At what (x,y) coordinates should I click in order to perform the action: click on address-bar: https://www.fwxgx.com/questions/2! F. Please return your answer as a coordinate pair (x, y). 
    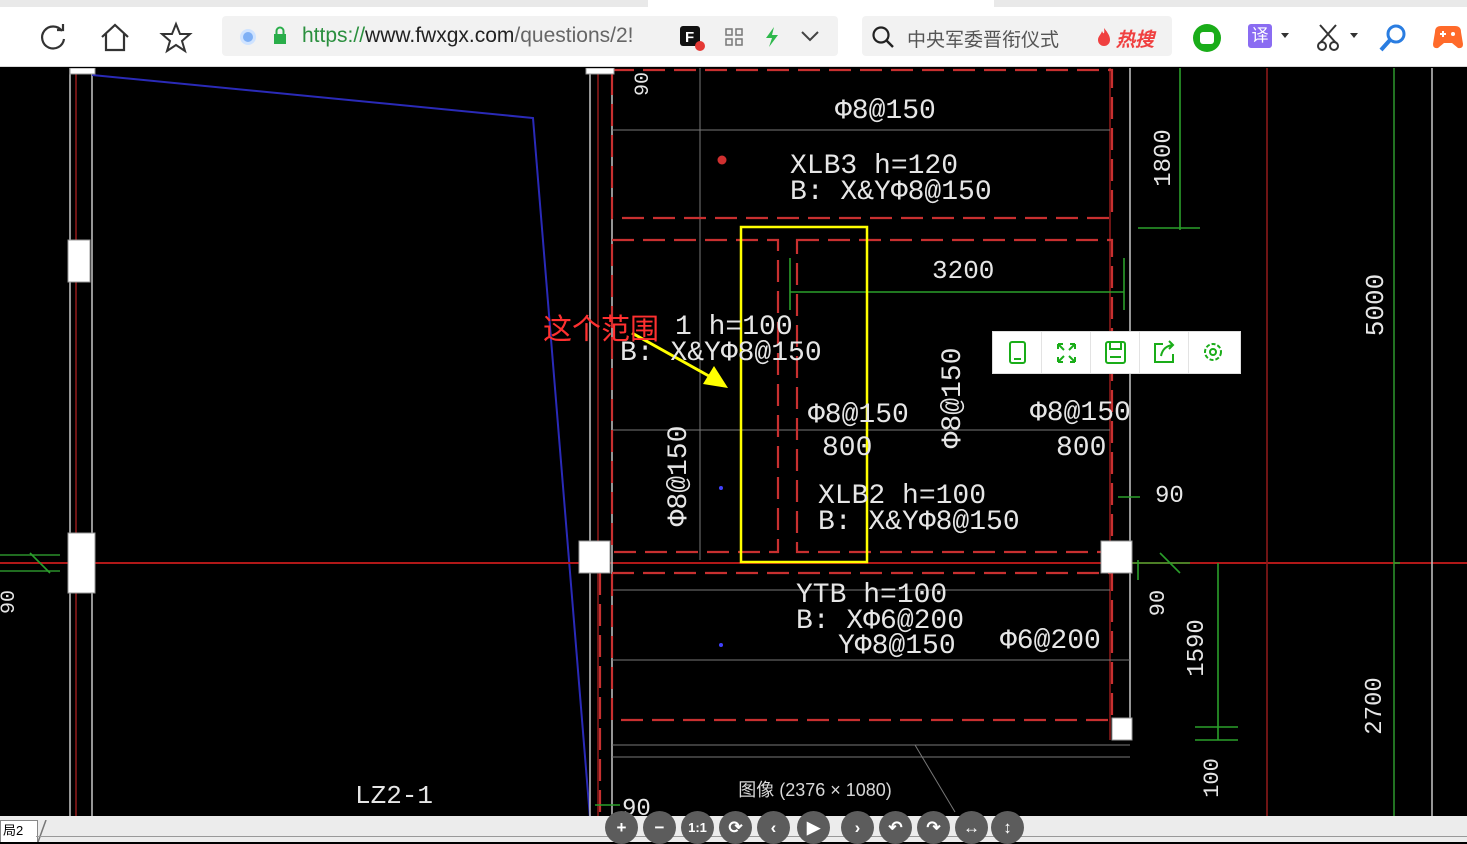
    Looking at the image, I should click on (530, 36).